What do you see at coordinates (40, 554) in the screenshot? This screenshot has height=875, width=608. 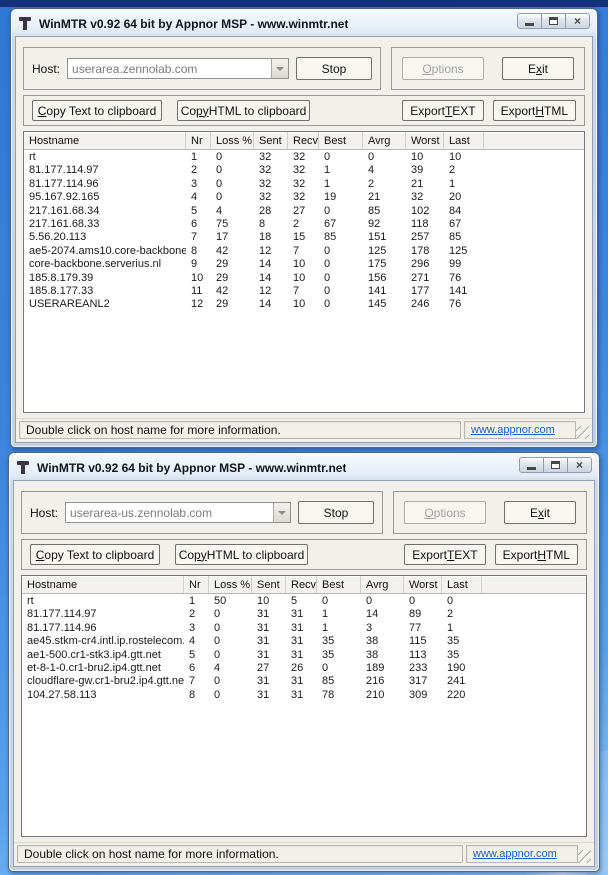 I see `label-fragment: C` at bounding box center [40, 554].